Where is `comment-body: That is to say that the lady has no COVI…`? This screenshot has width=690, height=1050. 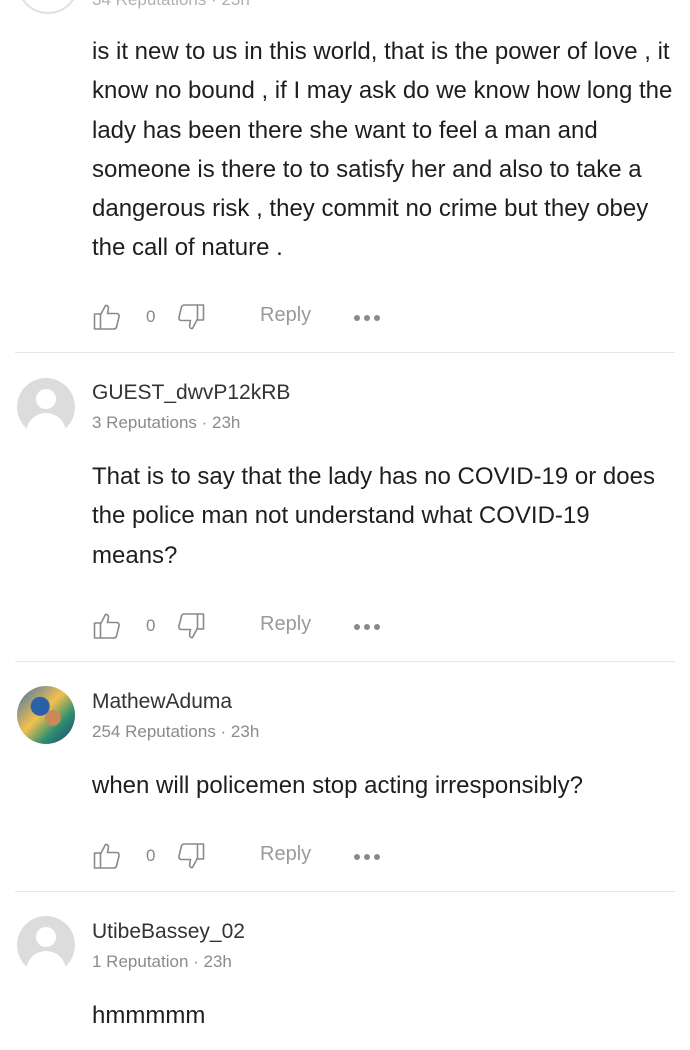
comment-body: That is to say that the lady has no COVI… is located at coordinates (373, 516).